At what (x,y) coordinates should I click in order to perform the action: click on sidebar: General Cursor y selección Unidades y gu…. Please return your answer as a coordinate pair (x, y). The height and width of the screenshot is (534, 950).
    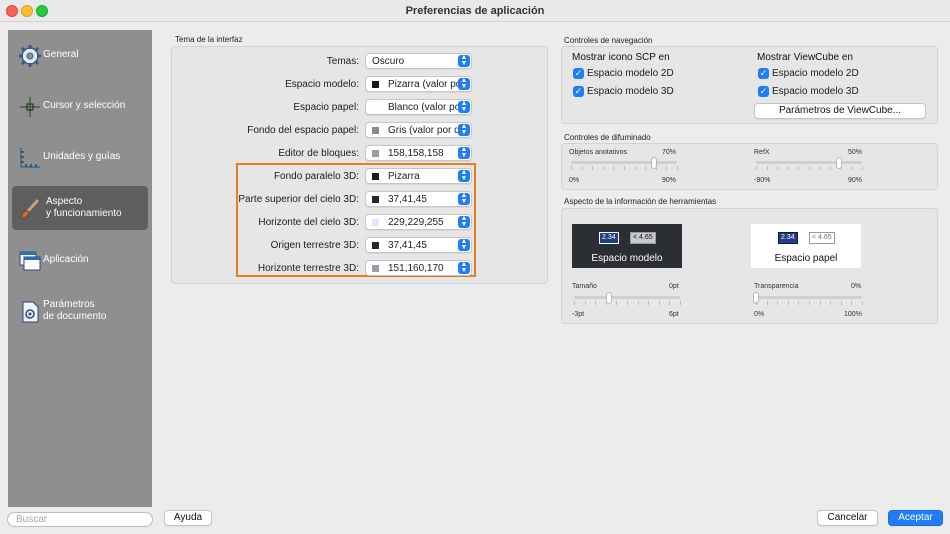
    Looking at the image, I should click on (80, 268).